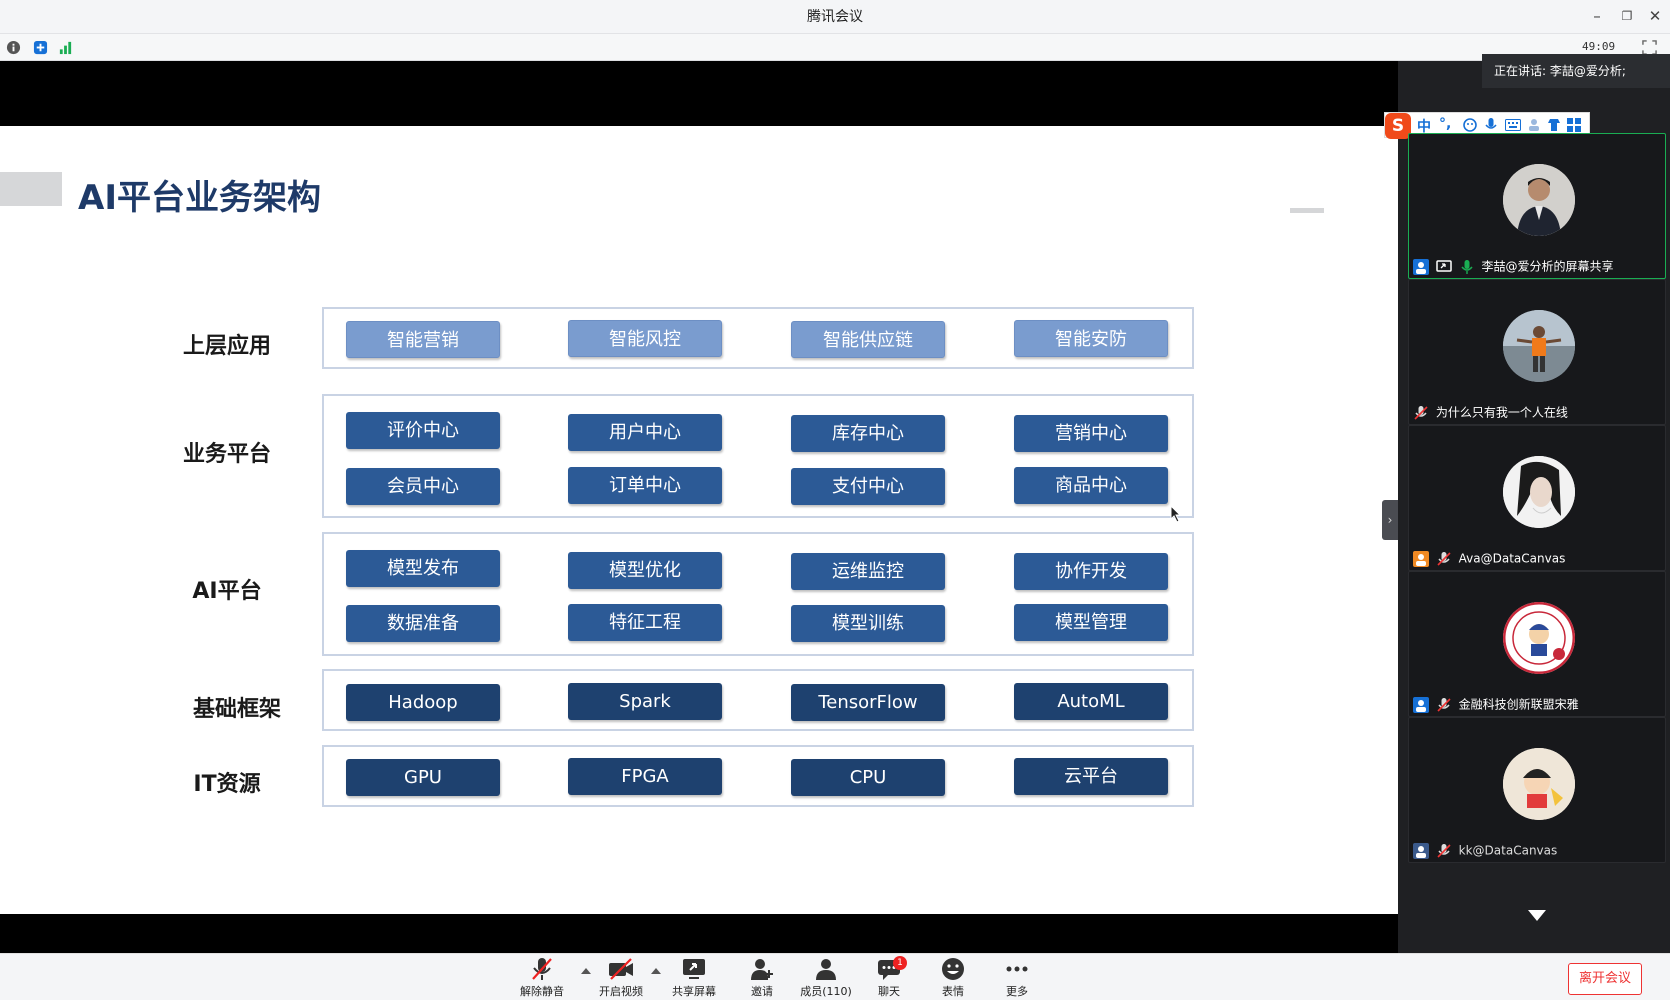 The width and height of the screenshot is (1670, 1000). I want to click on share-screen-button: 共享屏幕, so click(694, 978).